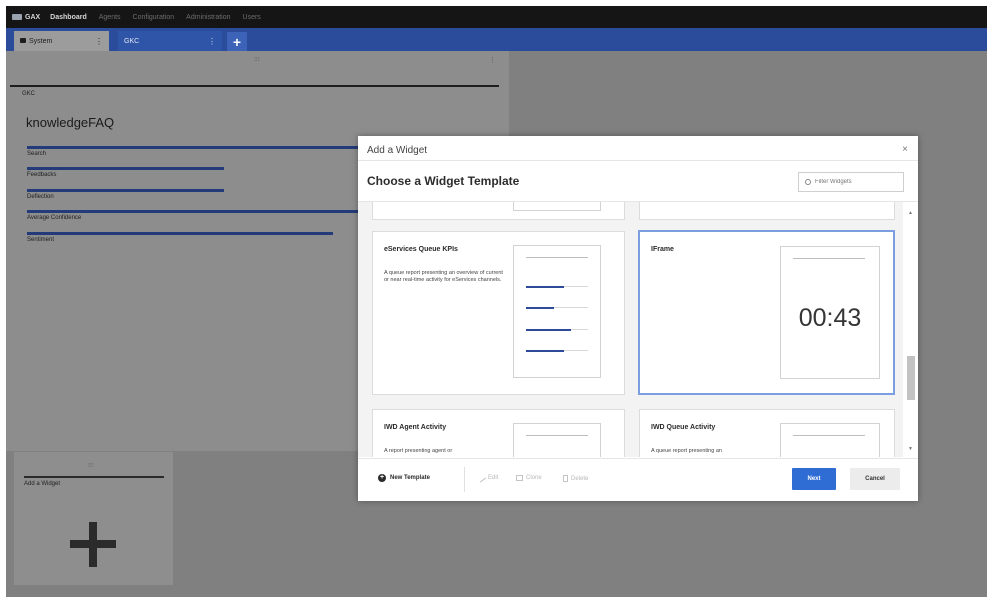 The image size is (992, 598). What do you see at coordinates (40, 197) in the screenshot?
I see `metric-label: Deflection` at bounding box center [40, 197].